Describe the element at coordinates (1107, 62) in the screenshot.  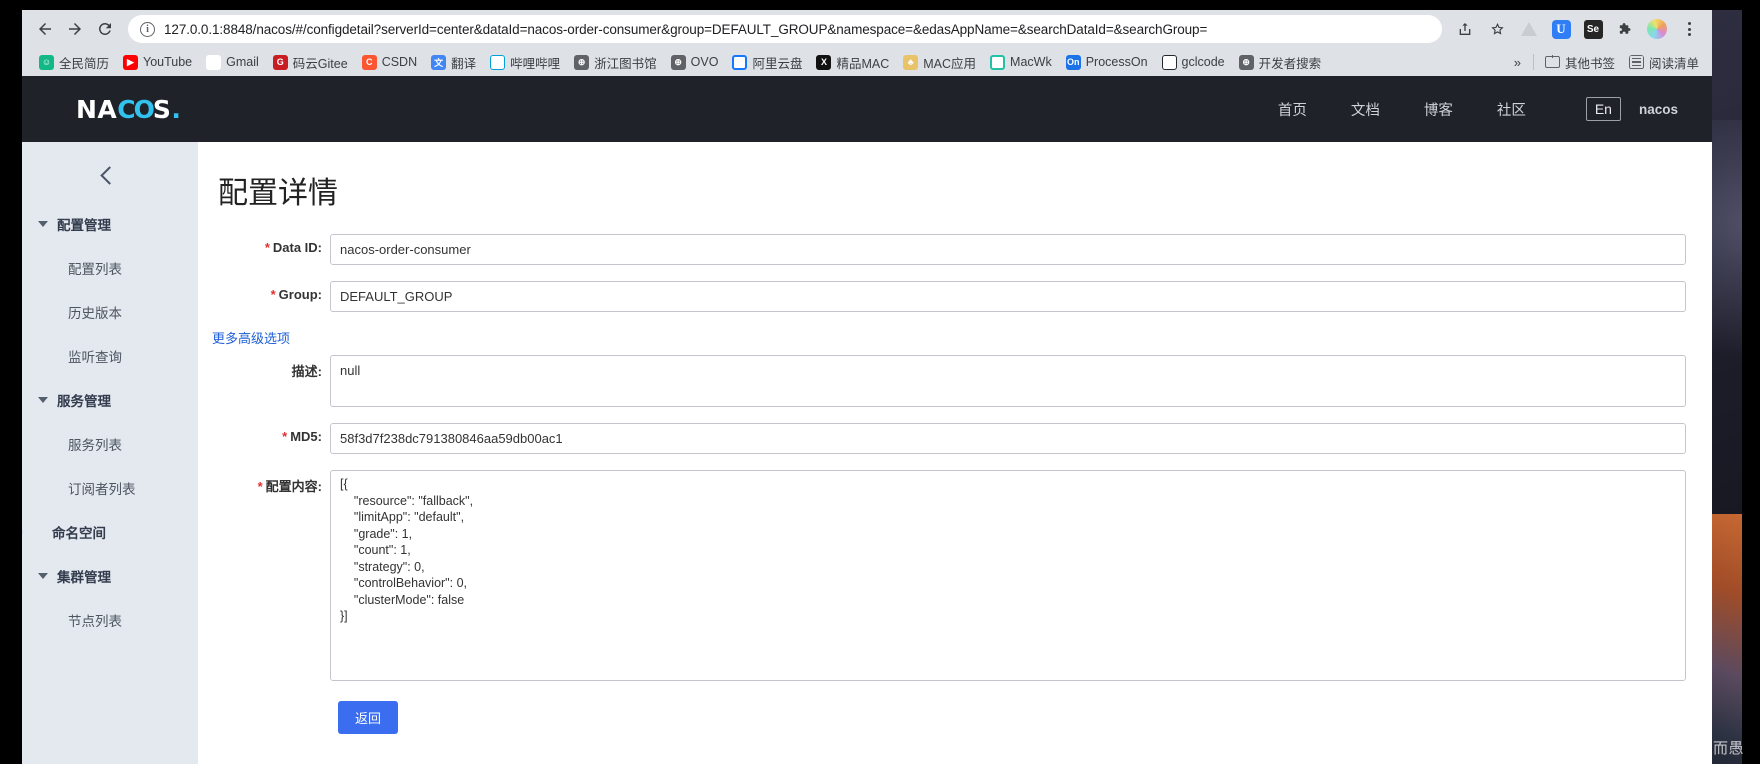
I see `bookmark-item: On ProcessOn` at that location.